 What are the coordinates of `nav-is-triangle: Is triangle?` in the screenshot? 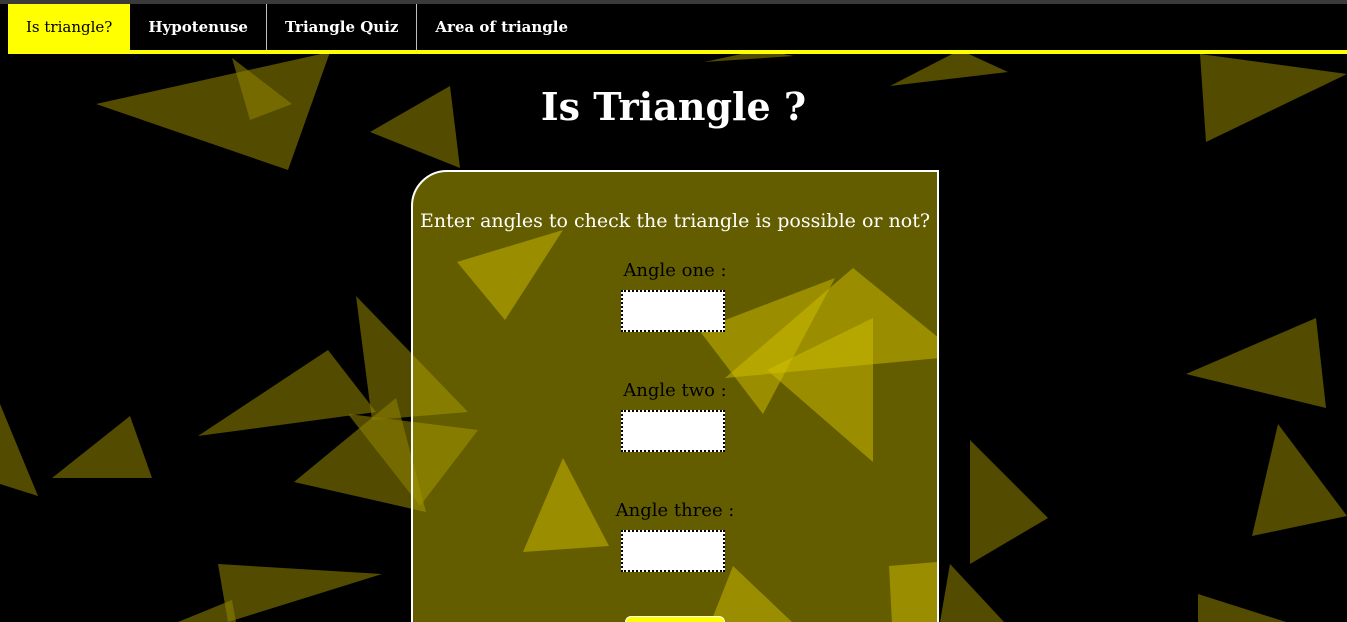 It's located at (69, 27).